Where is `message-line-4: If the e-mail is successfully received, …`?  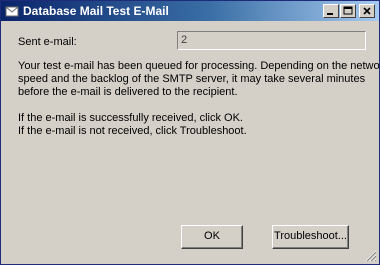 message-line-4: If the e-mail is successfully received, … is located at coordinates (130, 118).